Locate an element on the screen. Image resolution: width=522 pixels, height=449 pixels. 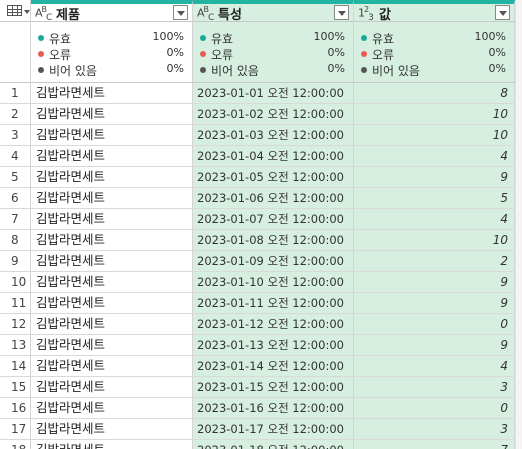
table-row: 16 김밥라면세트 2023-01-16 오전 12:00:00 0 is located at coordinates (257, 408).